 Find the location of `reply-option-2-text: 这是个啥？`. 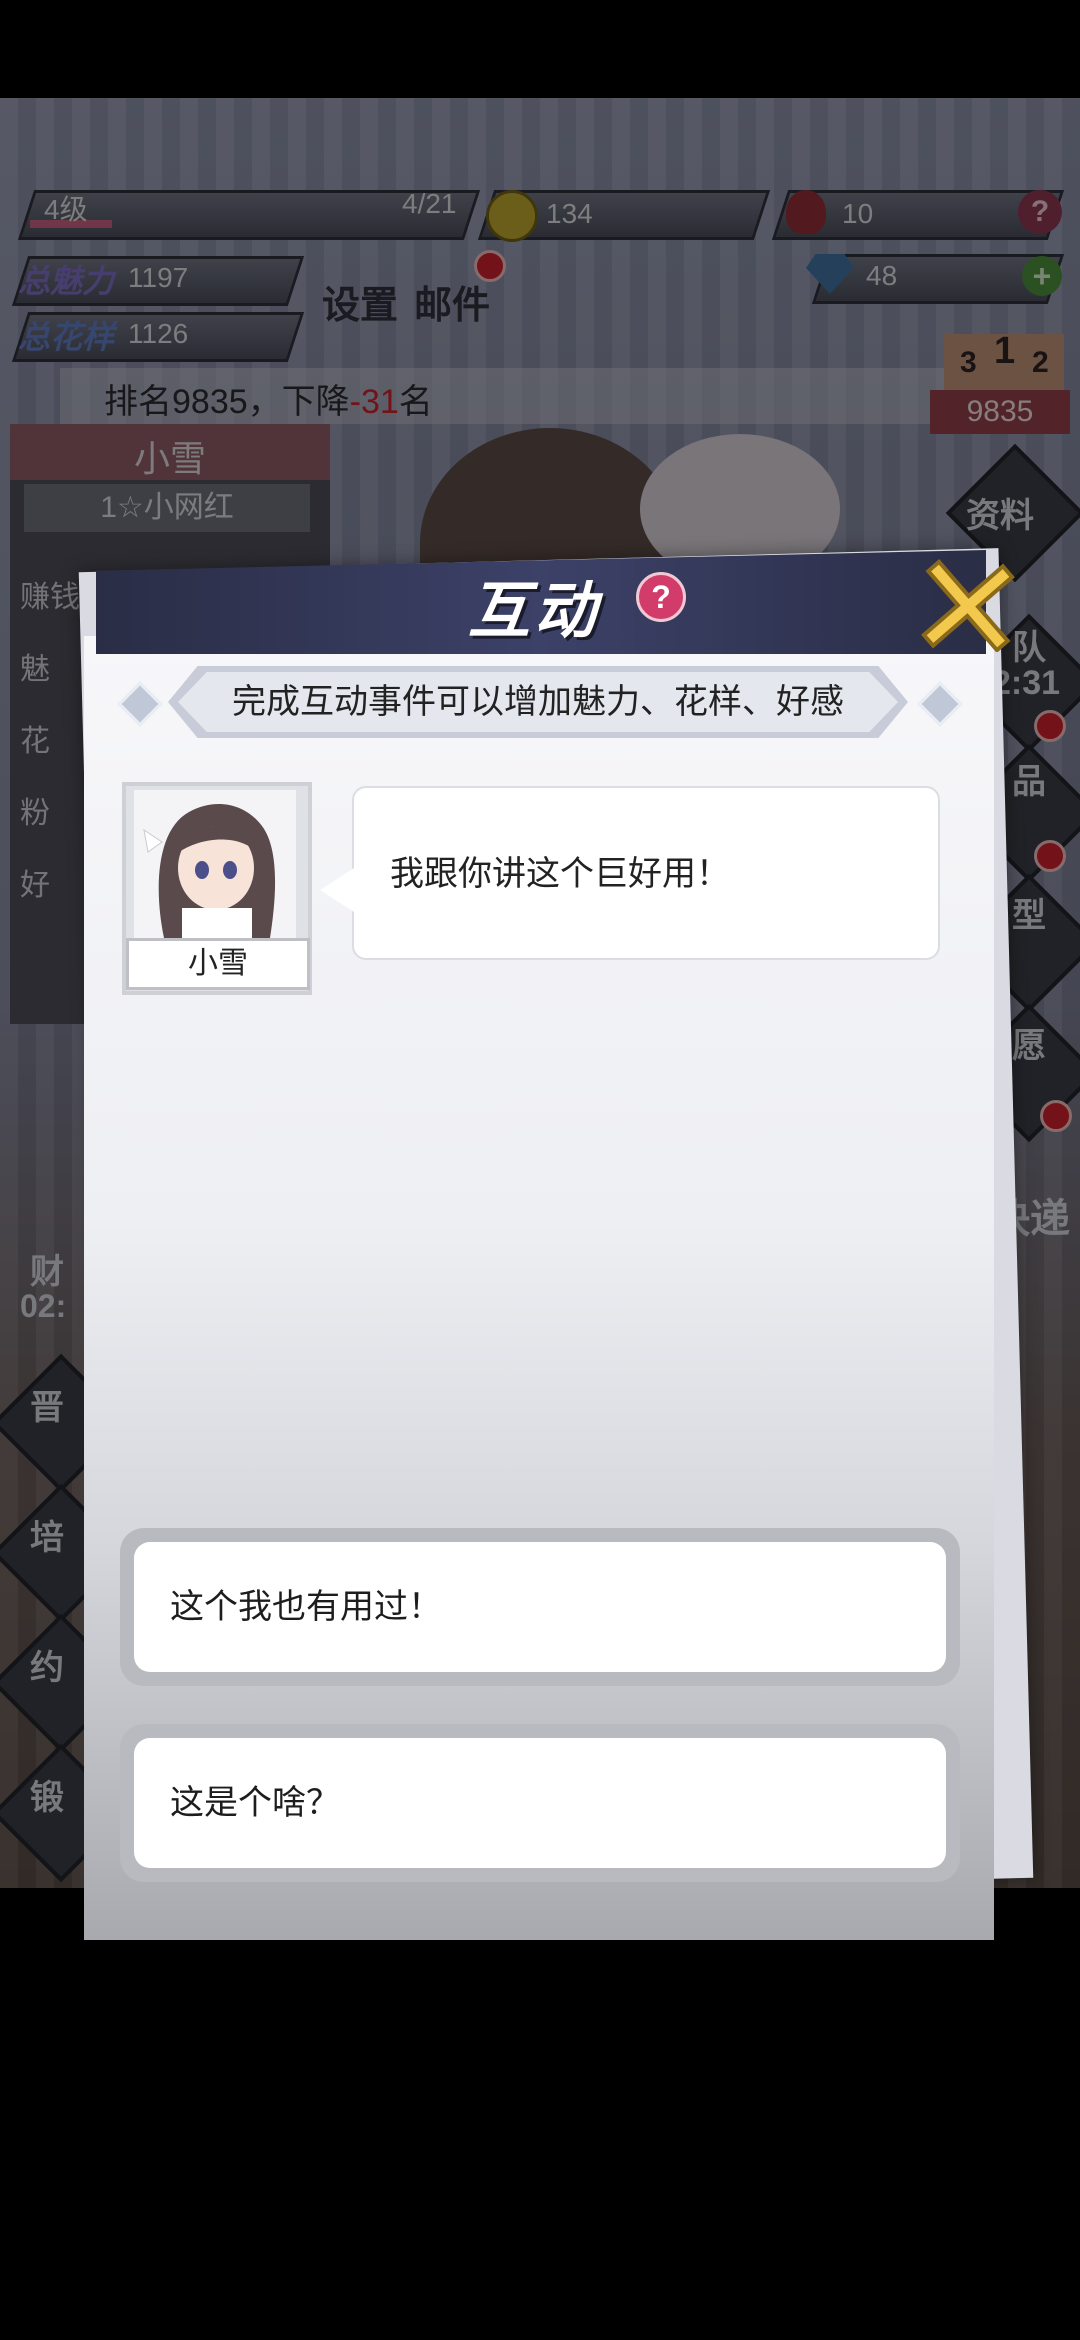

reply-option-2-text: 这是个啥？ is located at coordinates (255, 1803).